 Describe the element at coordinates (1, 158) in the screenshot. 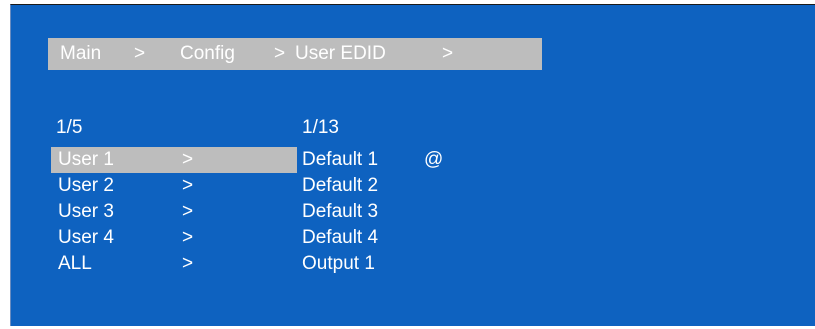

I see `cursor-bar` at that location.